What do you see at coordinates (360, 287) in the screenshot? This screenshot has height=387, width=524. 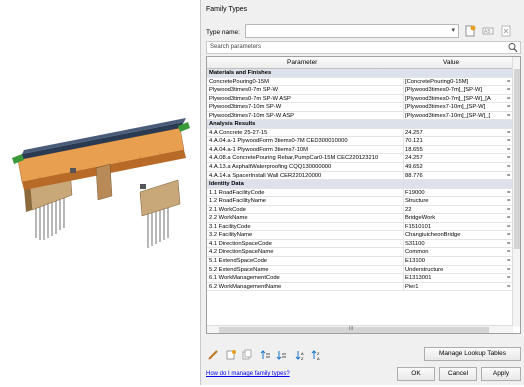 I see `table-row: 6.2 WorkManagementName Pier1 =` at bounding box center [360, 287].